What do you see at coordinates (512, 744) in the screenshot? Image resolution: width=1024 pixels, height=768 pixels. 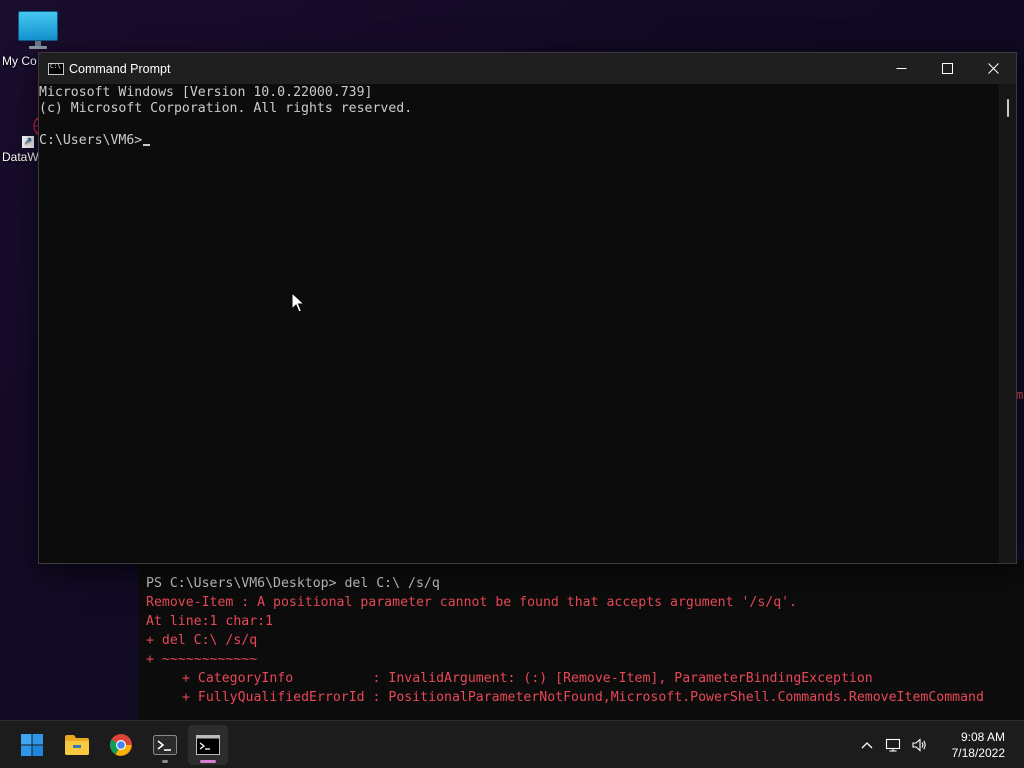 I see `taskbar: 9:08 AM 7/18/2022` at bounding box center [512, 744].